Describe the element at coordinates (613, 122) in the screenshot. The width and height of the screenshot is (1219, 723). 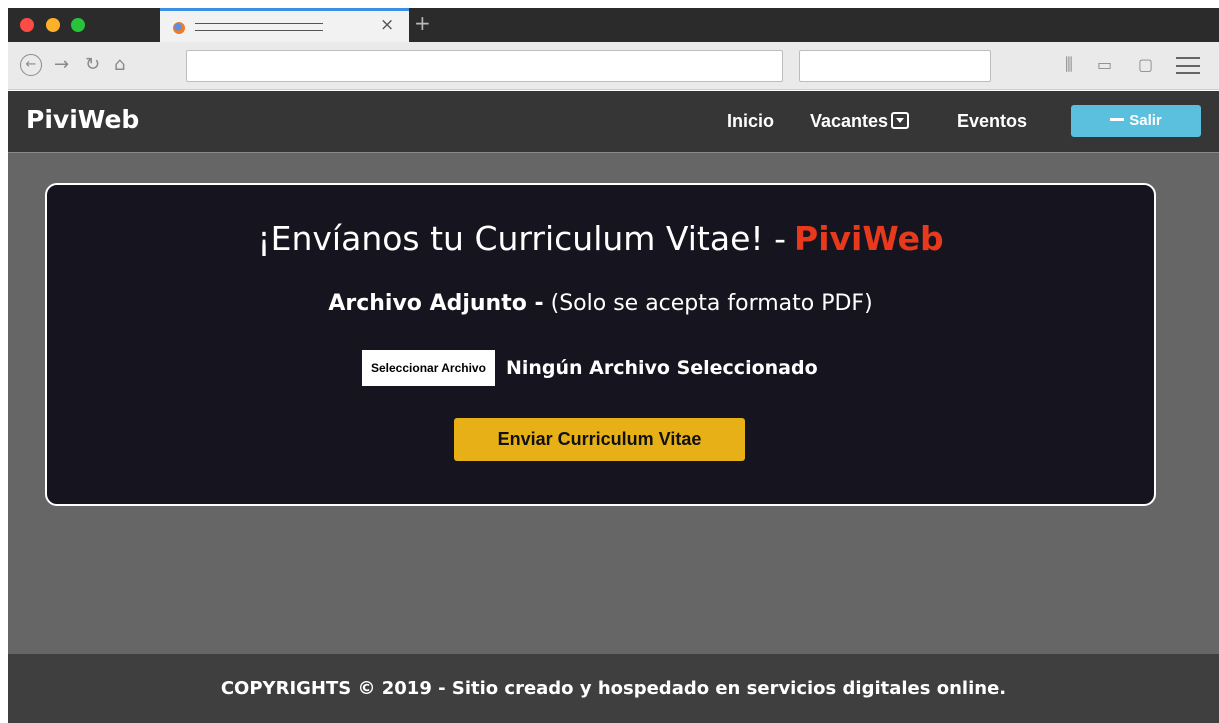
I see `site-header: PiviWeb Inicio Vacantes Eventos Salir` at that location.